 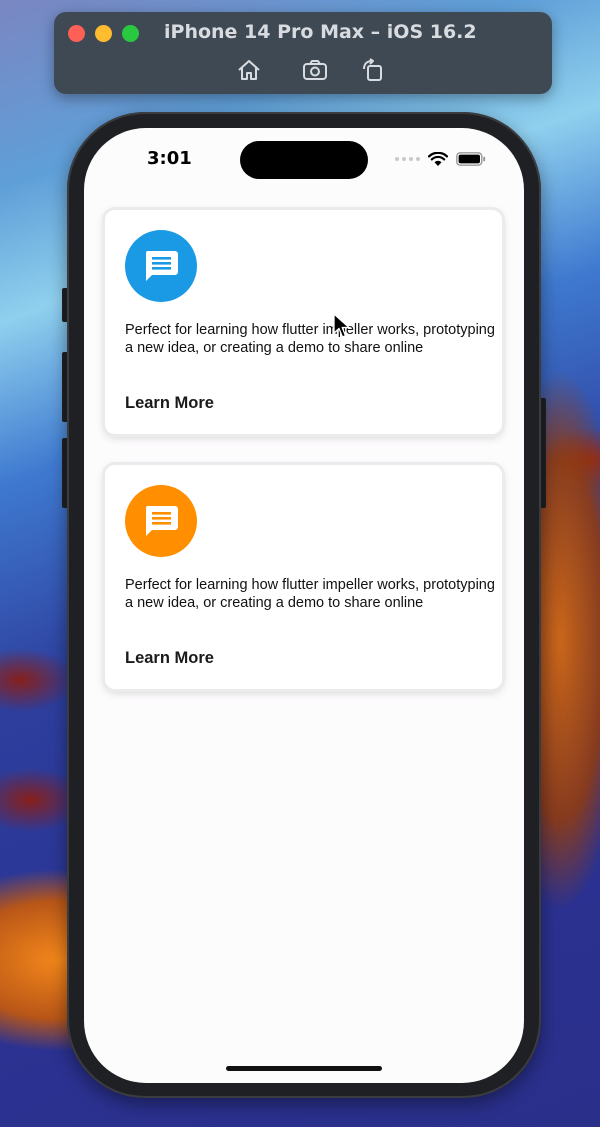 I want to click on signal-dots-icon, so click(x=407, y=159).